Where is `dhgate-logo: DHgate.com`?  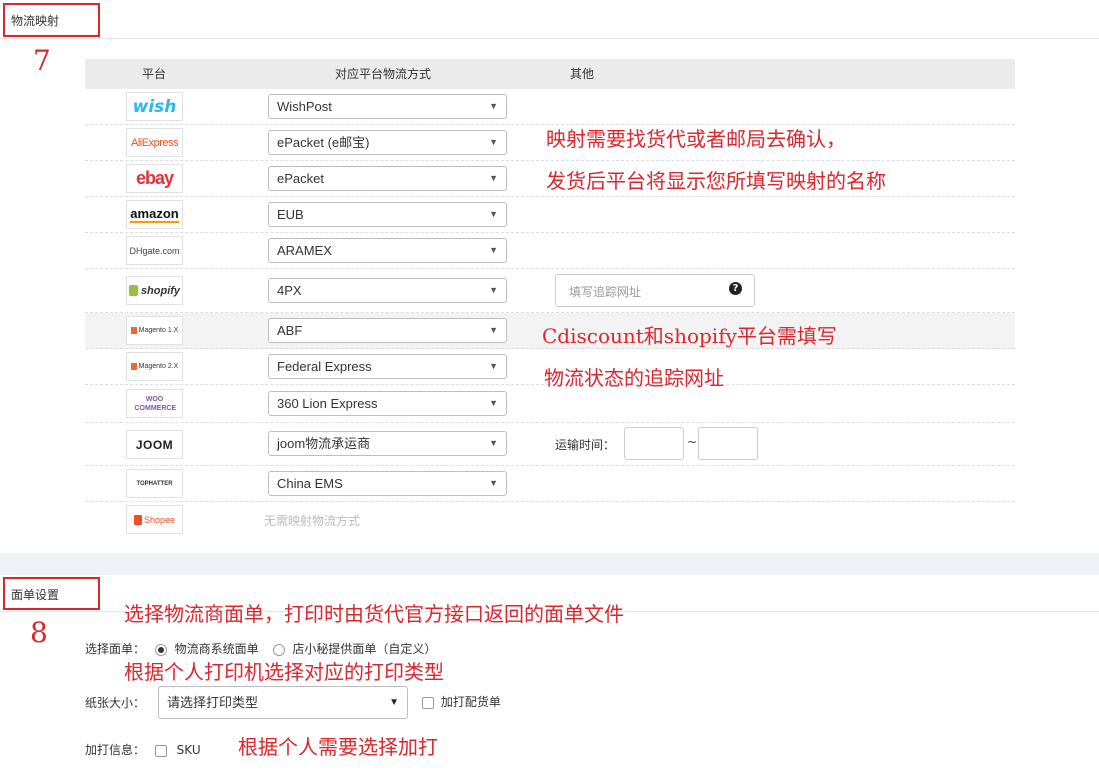
dhgate-logo: DHgate.com is located at coordinates (154, 250).